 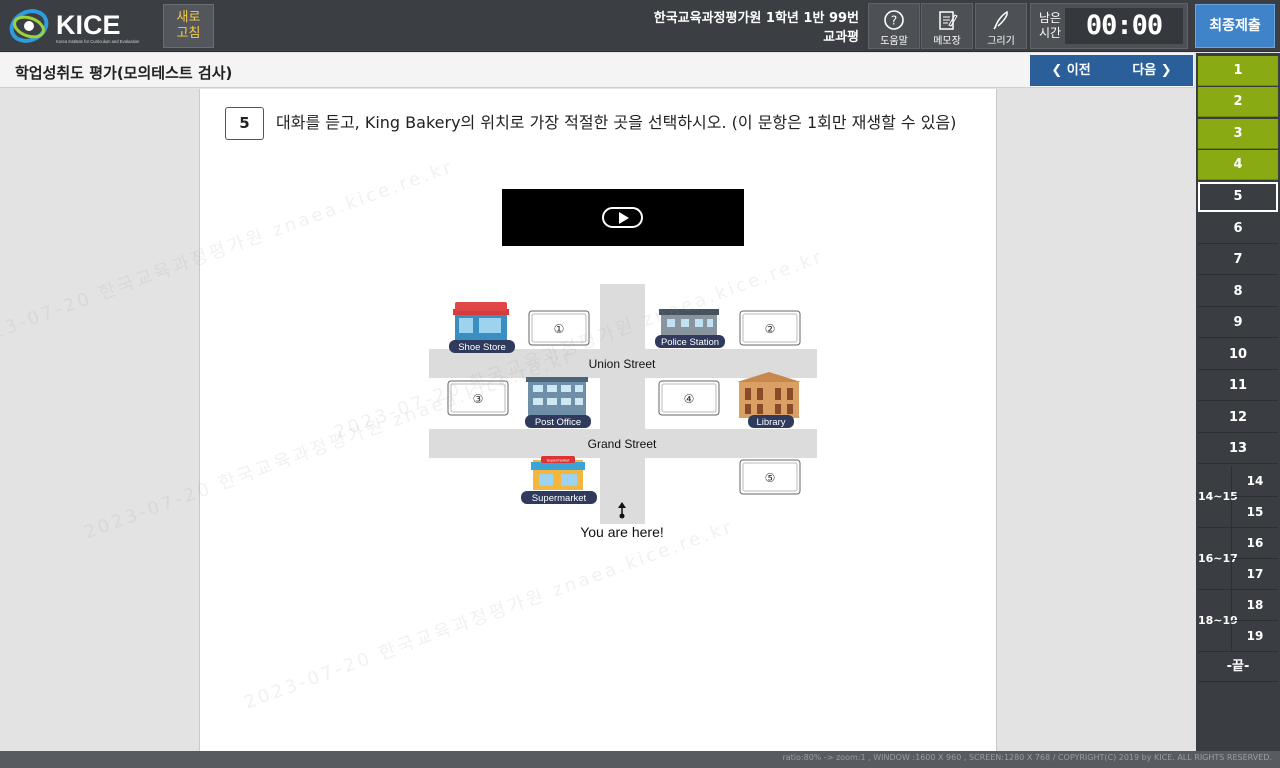 I want to click on refresh-button: 새로 고침, so click(x=188, y=26).